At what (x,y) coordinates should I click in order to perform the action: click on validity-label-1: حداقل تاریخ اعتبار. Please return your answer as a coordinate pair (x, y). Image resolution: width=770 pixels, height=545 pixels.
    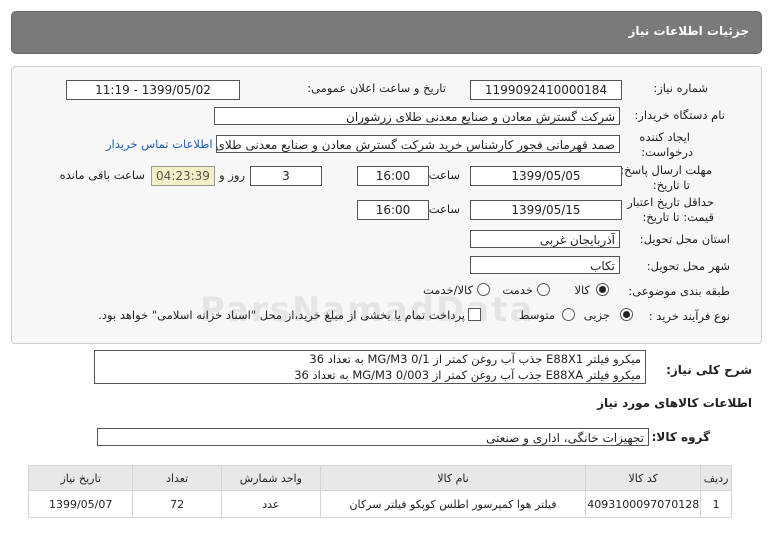
    Looking at the image, I should click on (670, 202).